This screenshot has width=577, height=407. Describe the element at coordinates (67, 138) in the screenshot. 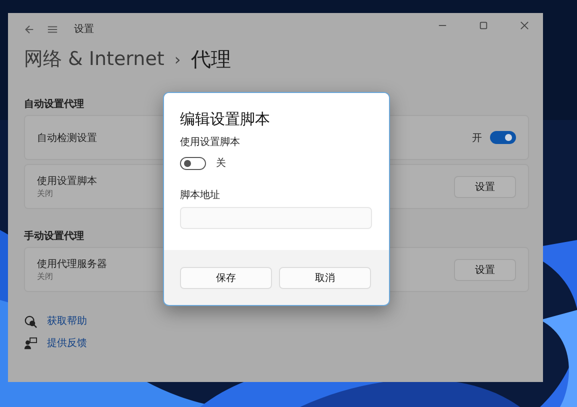

I see `setting-title: 自动检测设置` at that location.